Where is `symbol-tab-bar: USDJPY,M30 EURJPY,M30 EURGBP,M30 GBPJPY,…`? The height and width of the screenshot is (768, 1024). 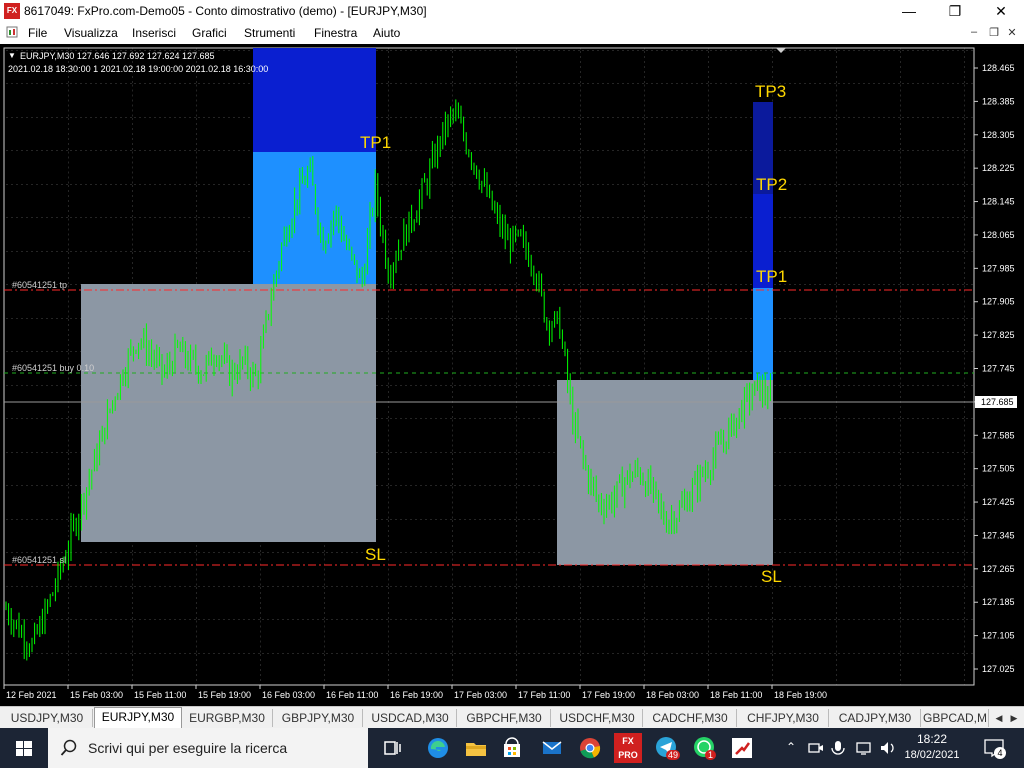
symbol-tab-bar: USDJPY,M30 EURJPY,M30 EURGBP,M30 GBPJPY,… is located at coordinates (512, 717).